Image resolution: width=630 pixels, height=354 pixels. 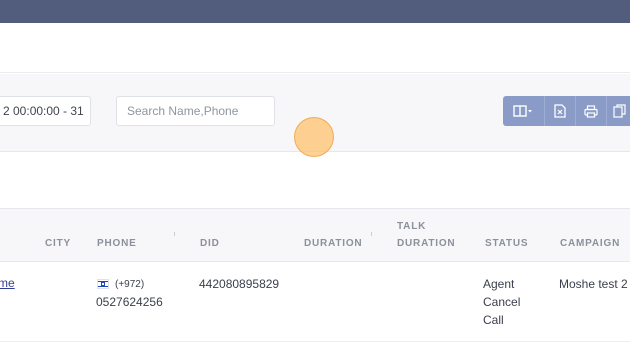 What do you see at coordinates (493, 320) in the screenshot?
I see `status-line3: Call` at bounding box center [493, 320].